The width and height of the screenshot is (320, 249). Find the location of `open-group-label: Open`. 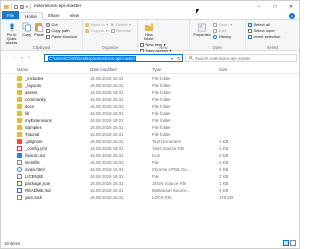

open-group-label: Open is located at coordinates (217, 47).